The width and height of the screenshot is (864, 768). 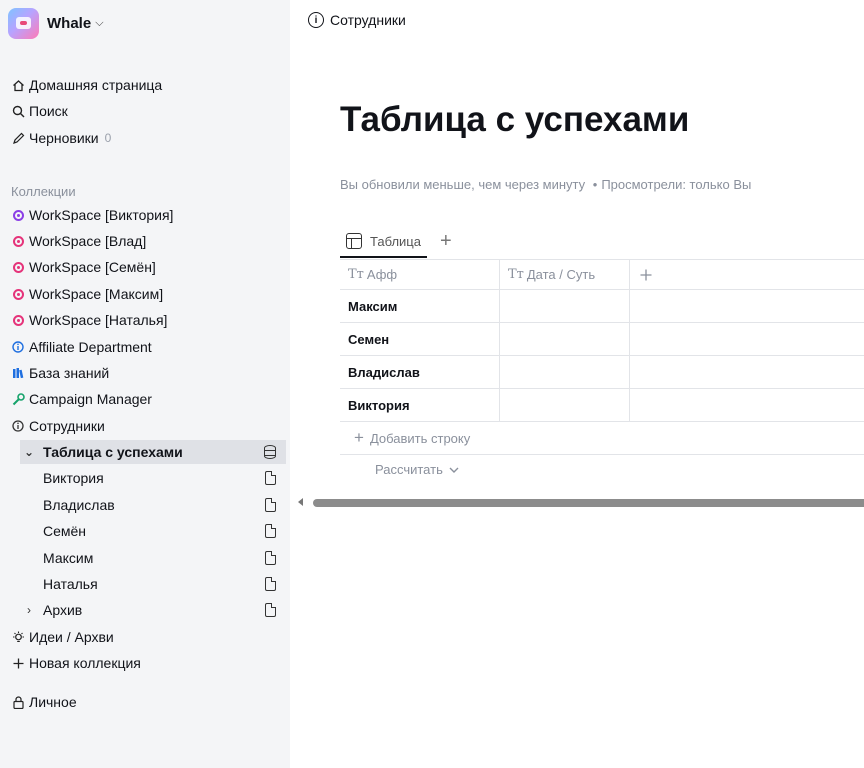 What do you see at coordinates (270, 452) in the screenshot?
I see `database-icon` at bounding box center [270, 452].